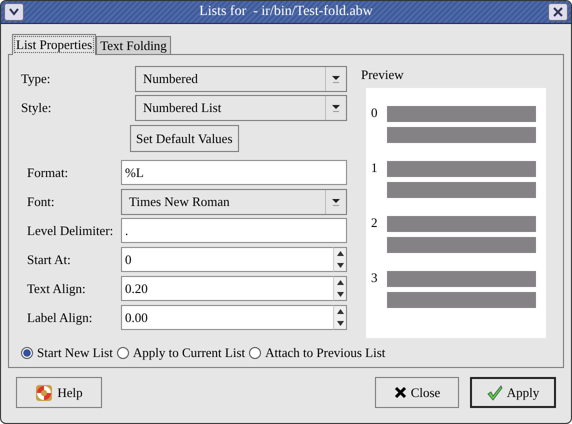  I want to click on input-field: ., so click(234, 230).